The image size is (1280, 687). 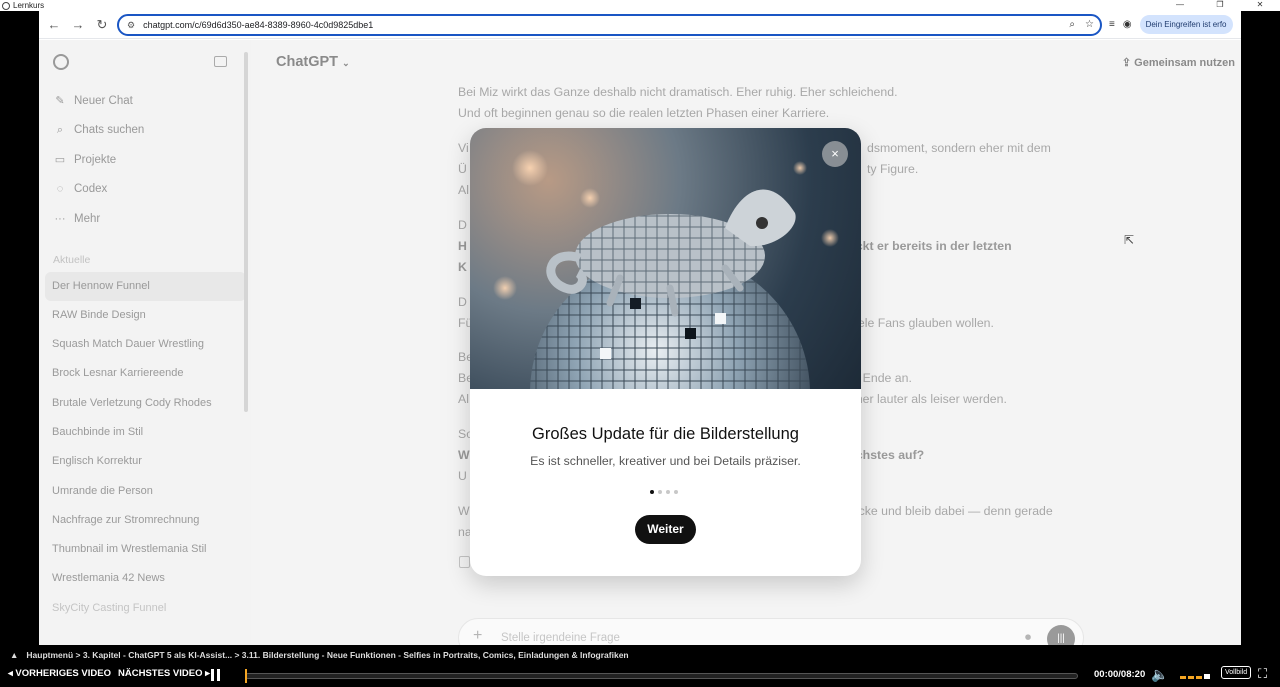 I want to click on modal-title: Großes Update für die Bilderstellung, so click(x=665, y=434).